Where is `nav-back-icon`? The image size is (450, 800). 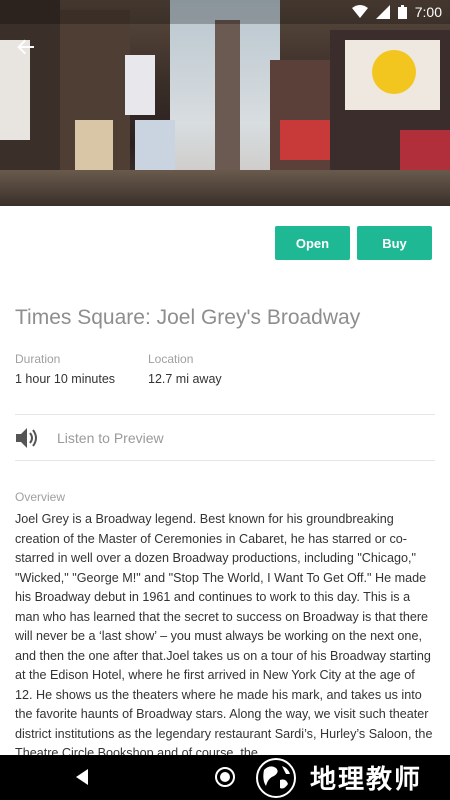
nav-back-icon is located at coordinates (82, 777).